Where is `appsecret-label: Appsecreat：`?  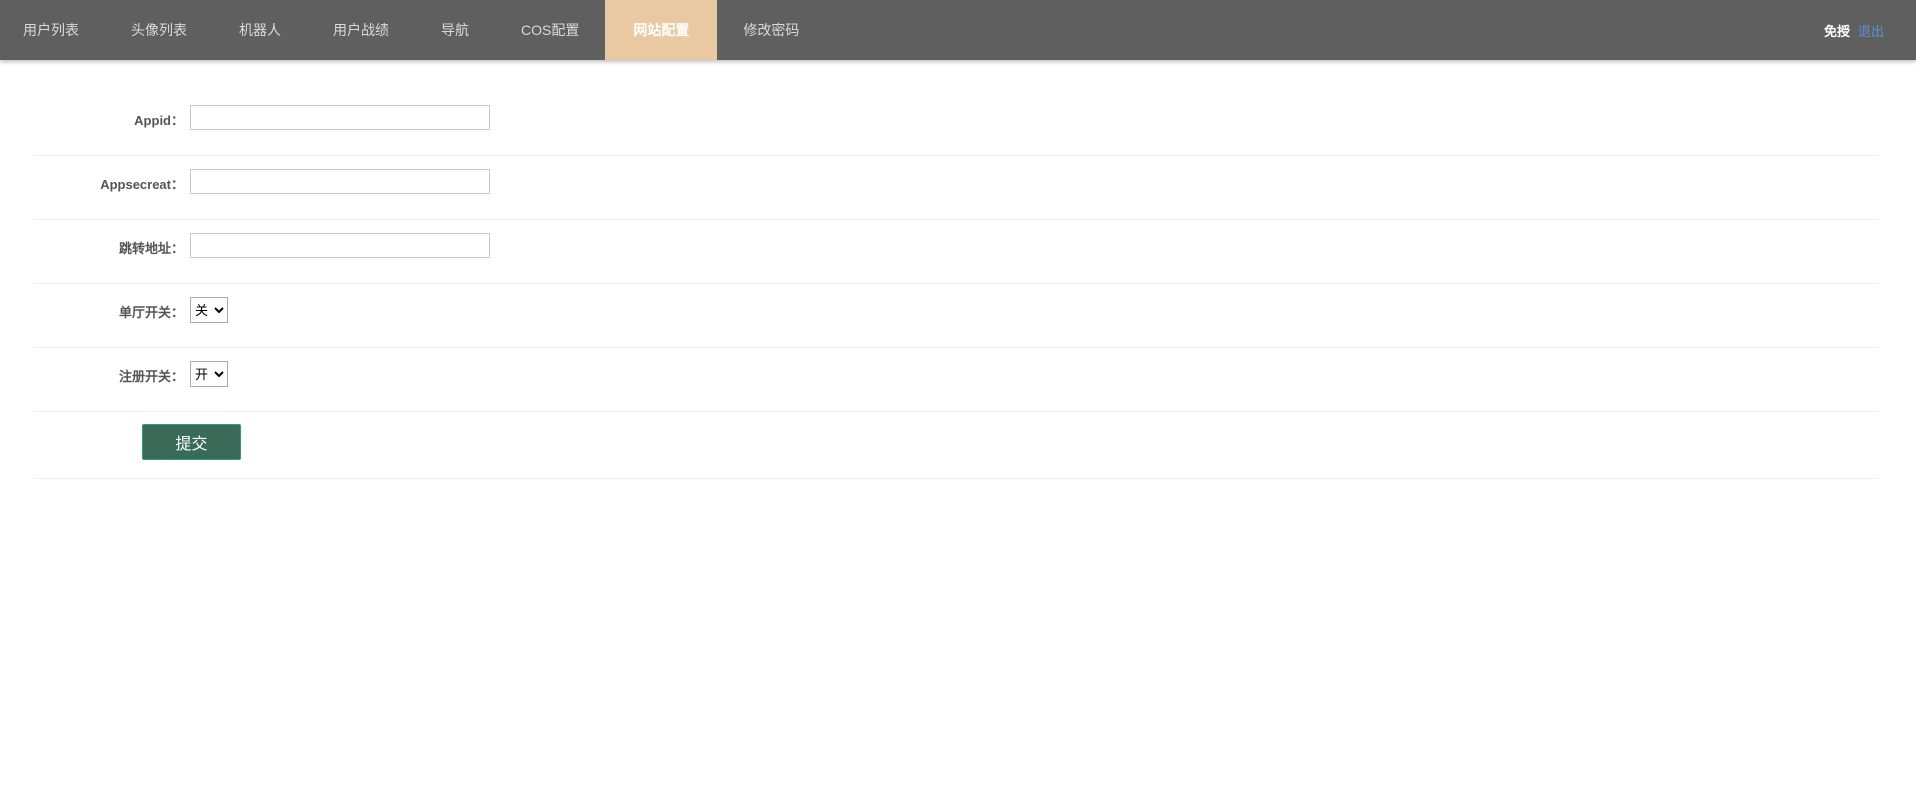
appsecret-label: Appsecreat： is located at coordinates (142, 184).